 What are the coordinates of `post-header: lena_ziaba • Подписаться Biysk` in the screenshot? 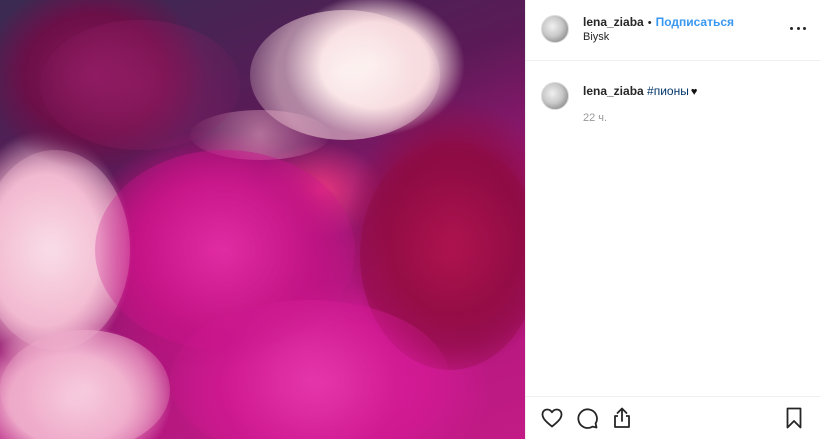 It's located at (673, 30).